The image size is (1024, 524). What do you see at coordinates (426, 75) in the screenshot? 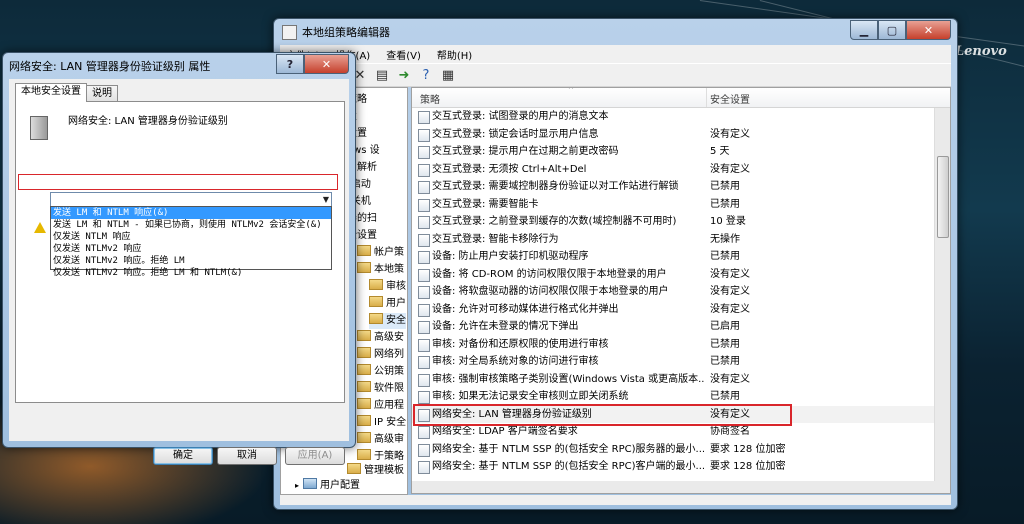
I see `help-icon: ?` at bounding box center [426, 75].